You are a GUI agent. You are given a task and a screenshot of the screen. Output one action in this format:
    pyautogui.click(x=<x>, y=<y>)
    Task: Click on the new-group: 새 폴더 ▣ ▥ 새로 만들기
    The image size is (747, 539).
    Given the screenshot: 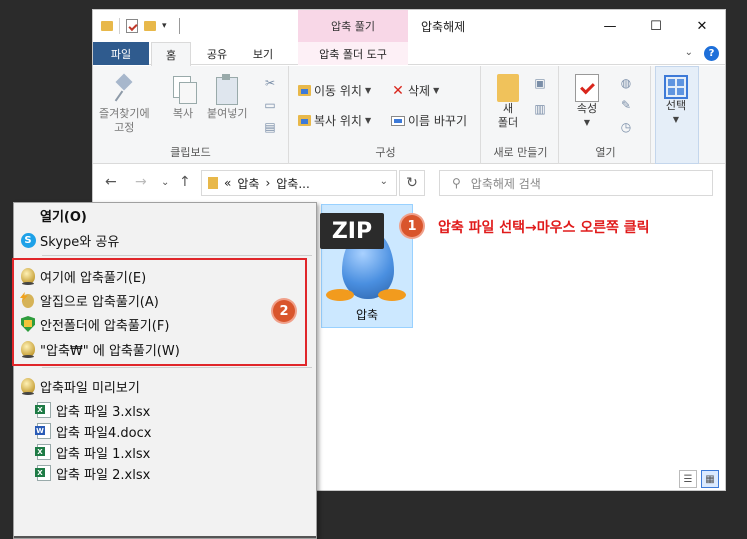 What is the action you would take?
    pyautogui.click(x=521, y=115)
    